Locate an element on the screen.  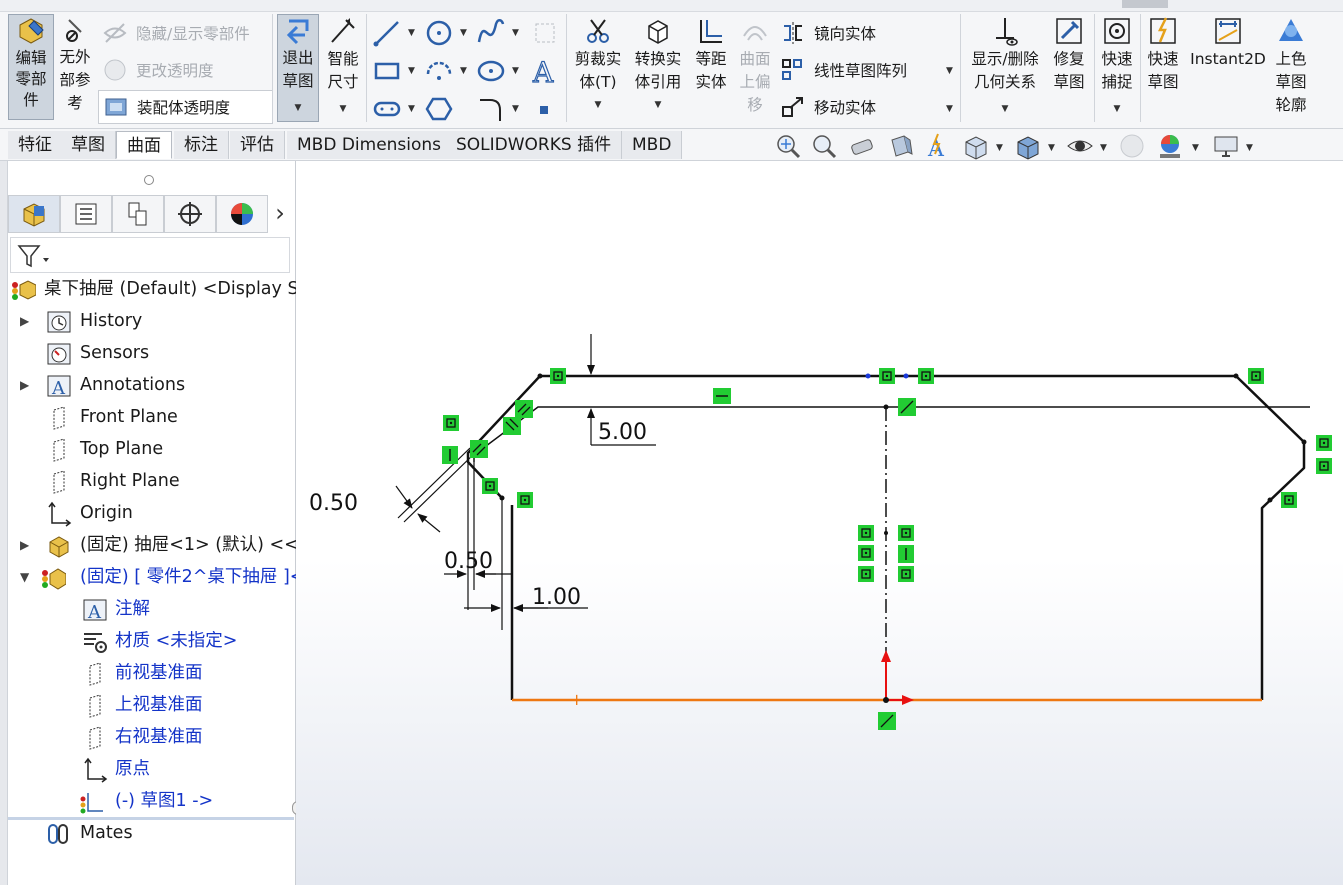
tree-item-material: 材质 <未指定> is located at coordinates (152, 641).